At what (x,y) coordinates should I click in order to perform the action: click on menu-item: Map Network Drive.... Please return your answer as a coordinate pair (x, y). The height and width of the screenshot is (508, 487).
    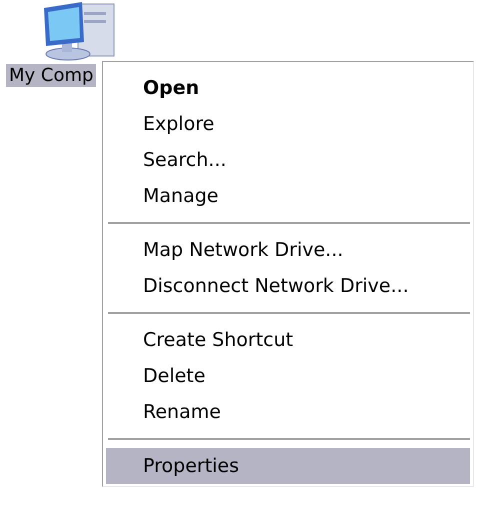
    Looking at the image, I should click on (288, 250).